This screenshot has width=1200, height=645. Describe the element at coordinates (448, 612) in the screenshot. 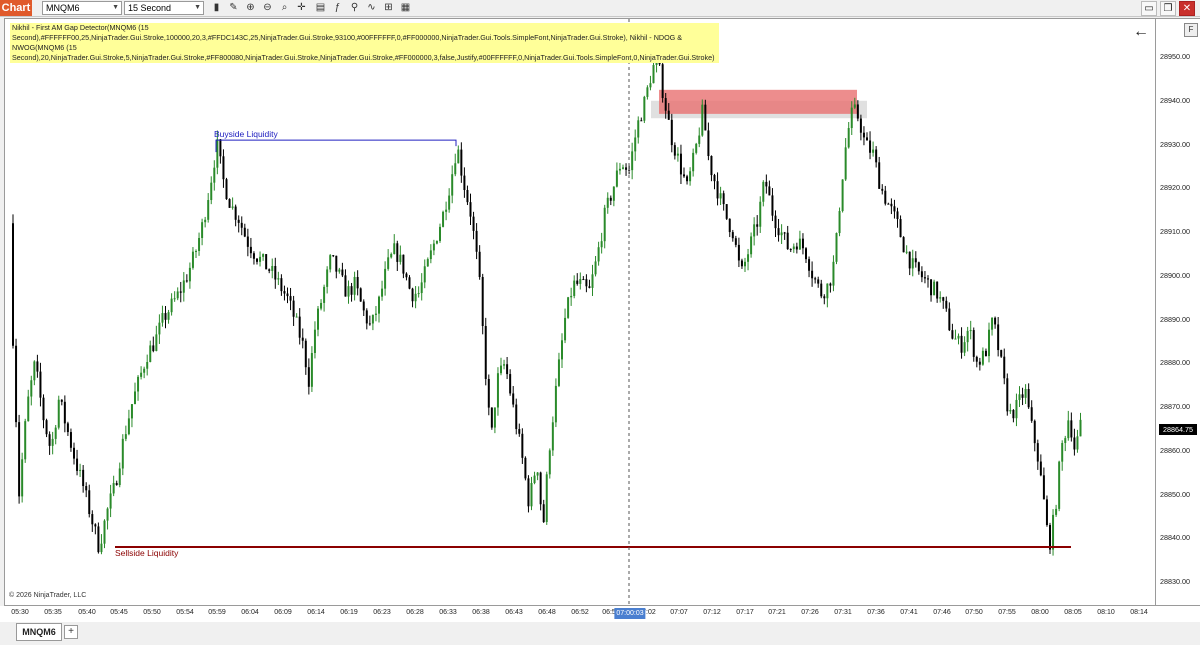

I see `time-tick-label: 06:33` at that location.